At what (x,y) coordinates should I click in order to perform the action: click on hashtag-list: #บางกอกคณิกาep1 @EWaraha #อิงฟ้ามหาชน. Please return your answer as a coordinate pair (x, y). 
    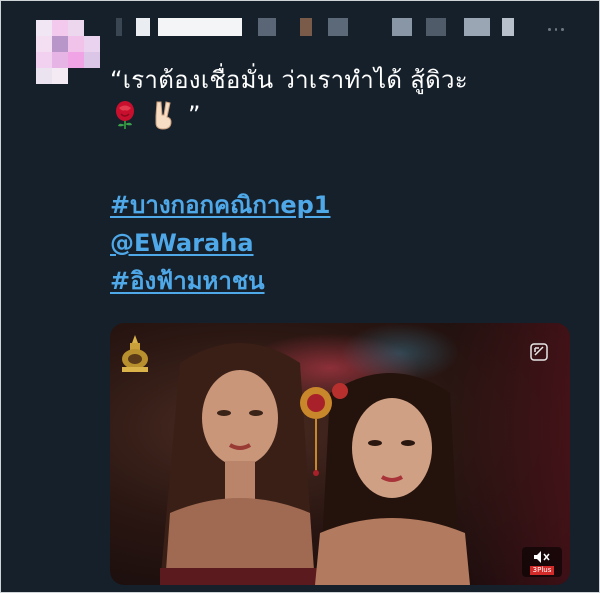
    Looking at the image, I should click on (220, 243).